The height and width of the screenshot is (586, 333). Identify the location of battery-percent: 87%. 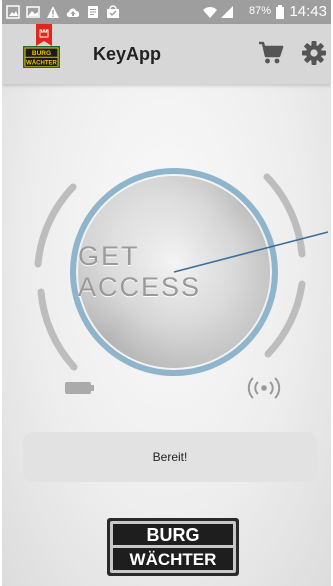
(259, 11).